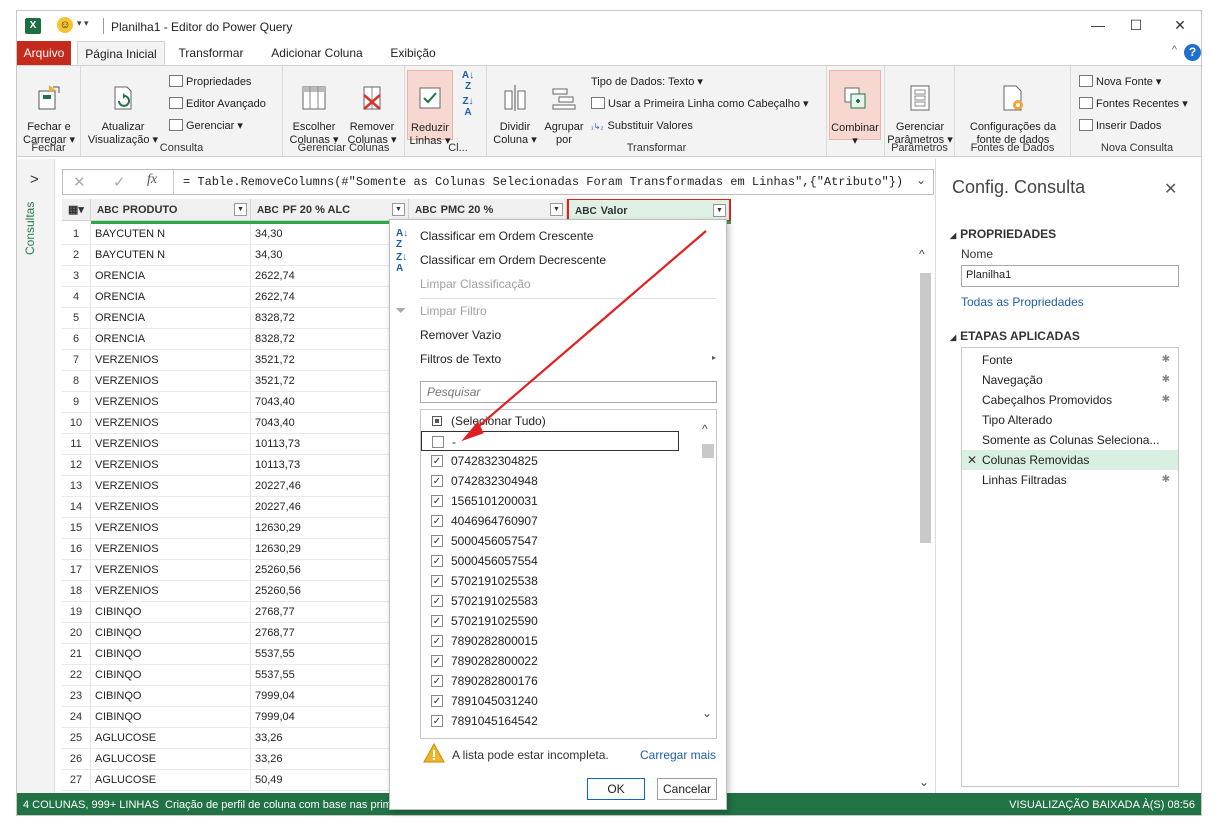  I want to click on cell-pf: 2768,77, so click(330, 633).